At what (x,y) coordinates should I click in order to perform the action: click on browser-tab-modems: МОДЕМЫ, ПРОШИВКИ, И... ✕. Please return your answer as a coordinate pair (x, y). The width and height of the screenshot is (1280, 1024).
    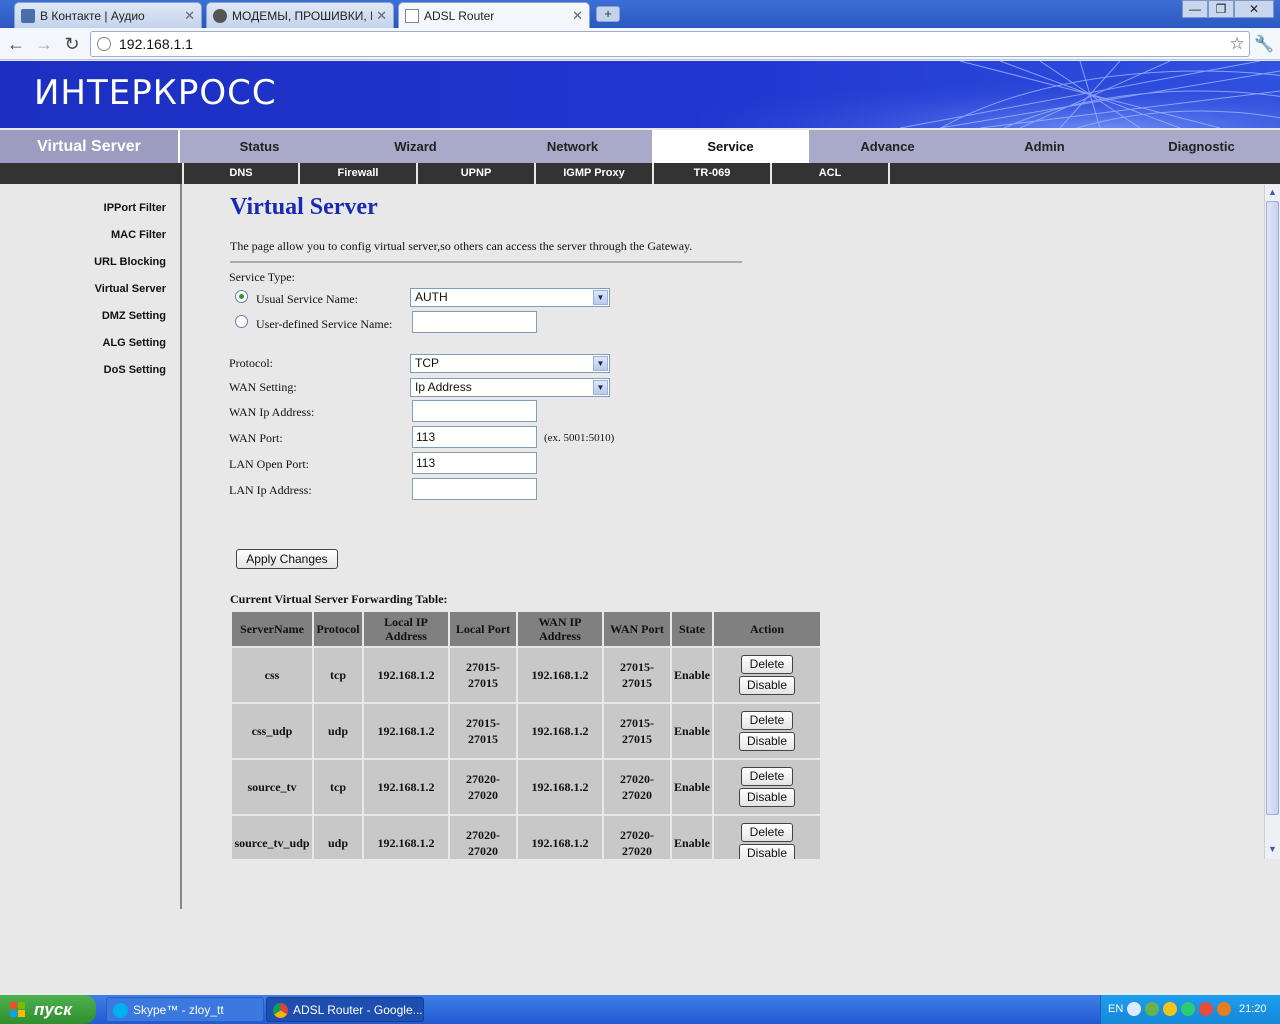
    Looking at the image, I should click on (300, 15).